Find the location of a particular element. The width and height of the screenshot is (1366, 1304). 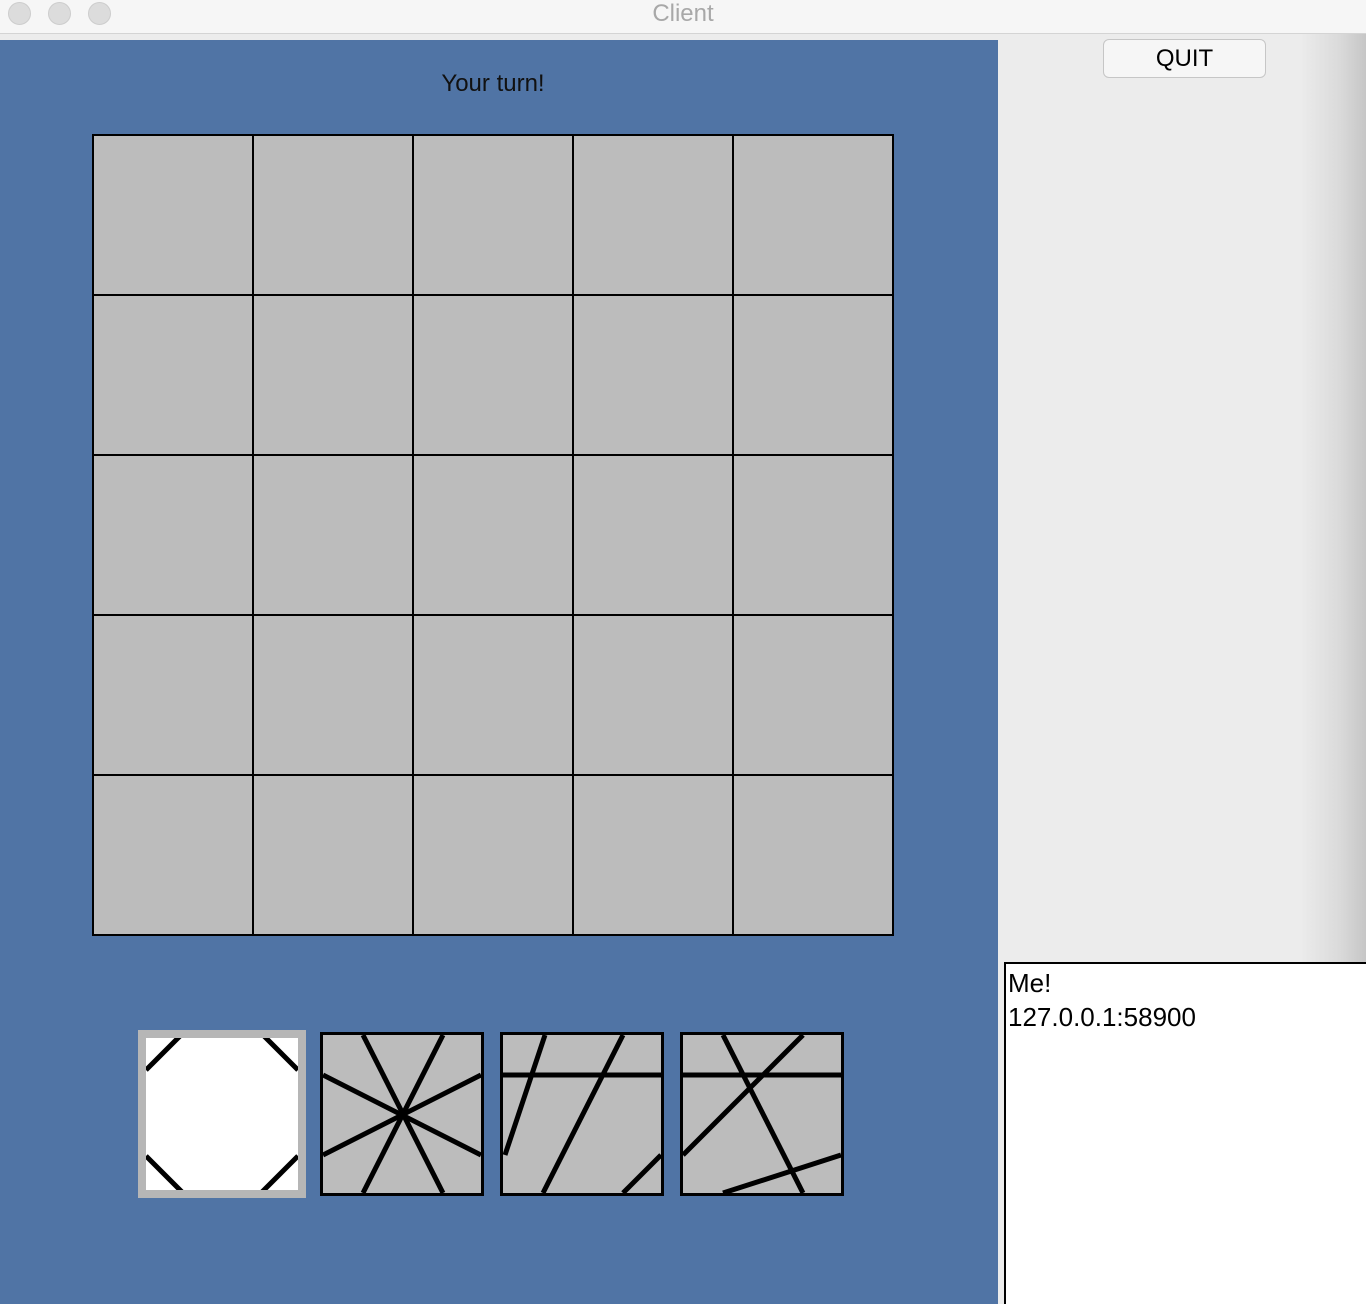

window-title: Client is located at coordinates (683, 13).